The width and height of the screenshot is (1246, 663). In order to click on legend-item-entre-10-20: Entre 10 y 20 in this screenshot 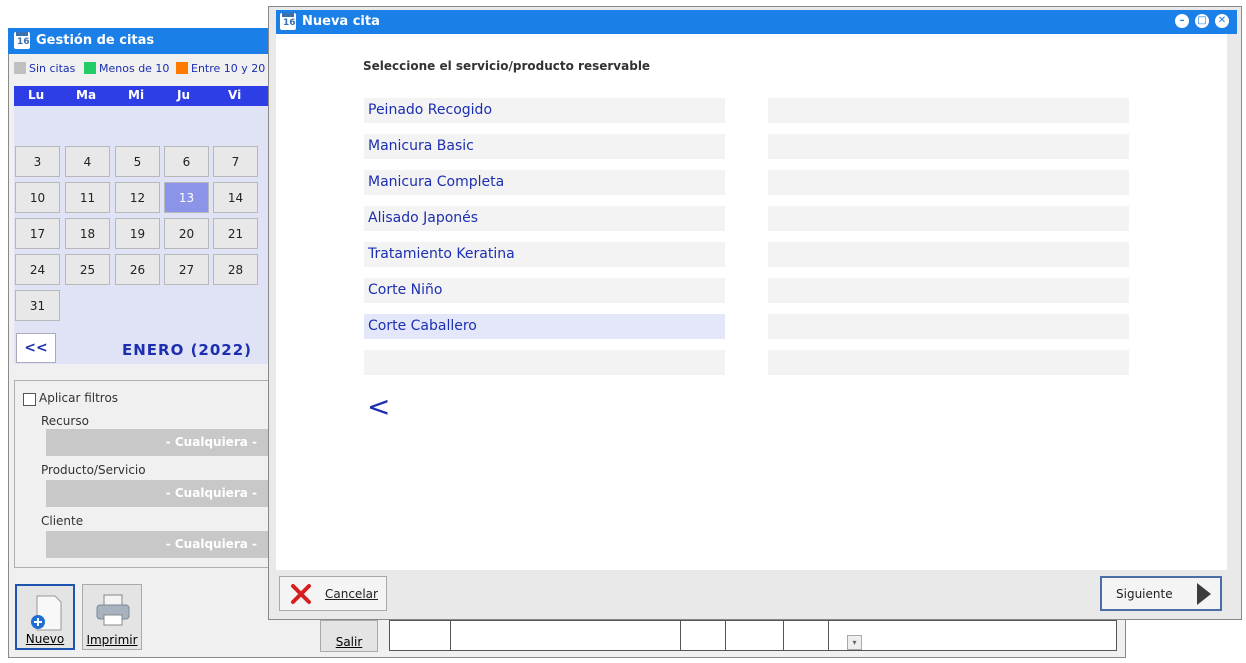, I will do `click(220, 68)`.